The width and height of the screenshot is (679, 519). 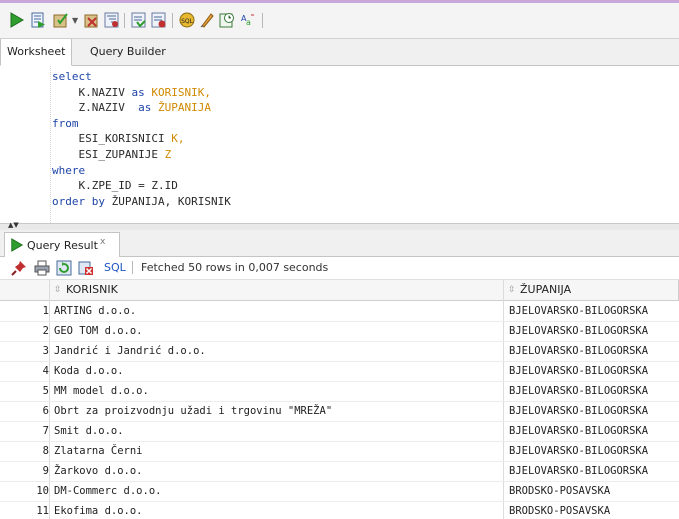 What do you see at coordinates (207, 20) in the screenshot?
I see `clear-icon` at bounding box center [207, 20].